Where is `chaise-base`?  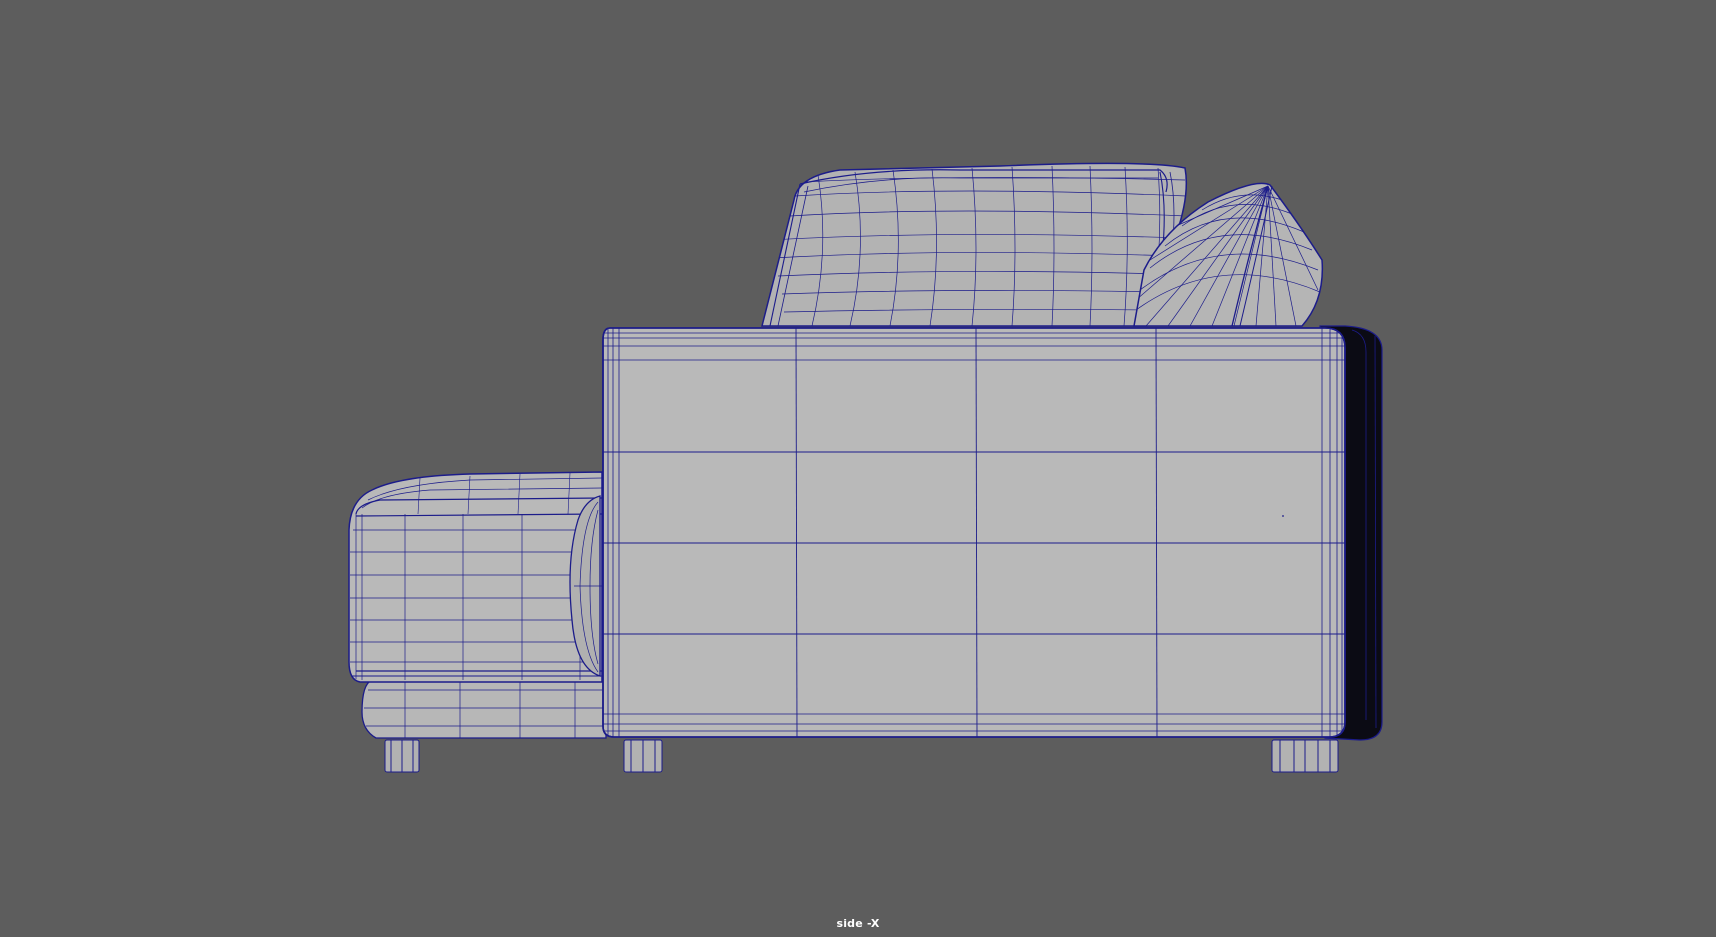 chaise-base is located at coordinates (484, 709).